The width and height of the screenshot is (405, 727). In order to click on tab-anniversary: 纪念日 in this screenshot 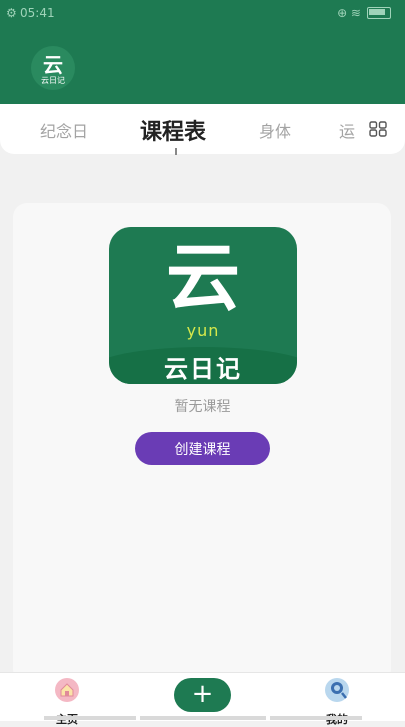, I will do `click(64, 130)`.